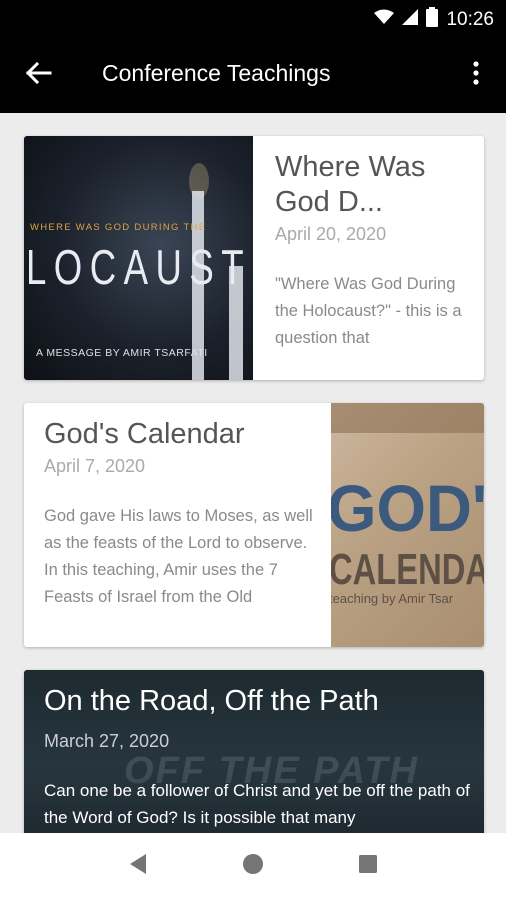  Describe the element at coordinates (331, 234) in the screenshot. I see `card-date: April 20, 2020` at that location.